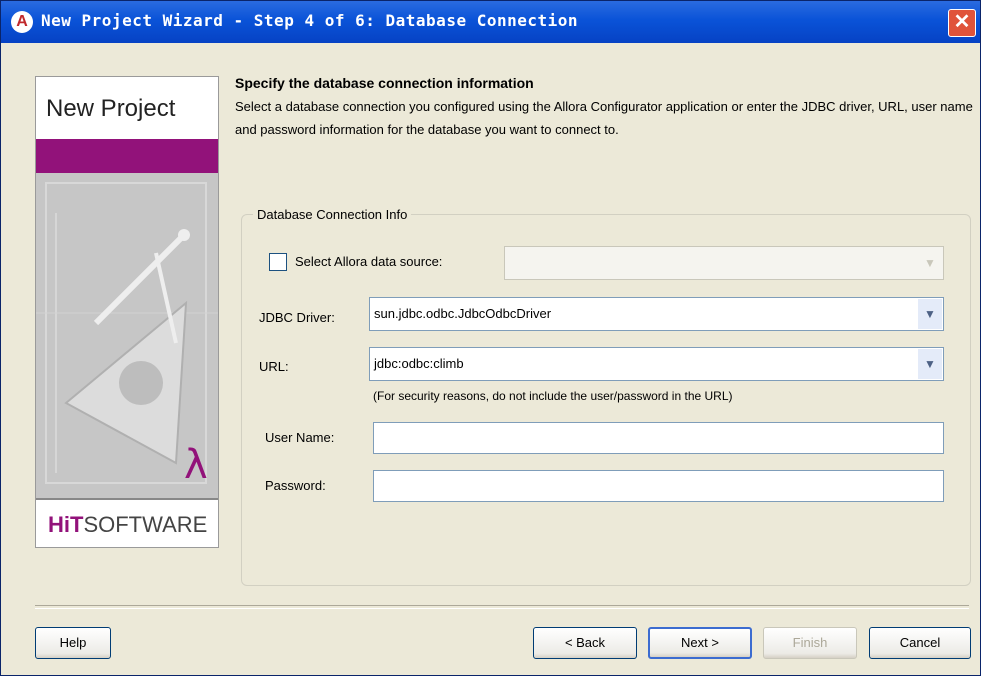  Describe the element at coordinates (332, 214) in the screenshot. I see `group-label: Database Connection Info` at that location.